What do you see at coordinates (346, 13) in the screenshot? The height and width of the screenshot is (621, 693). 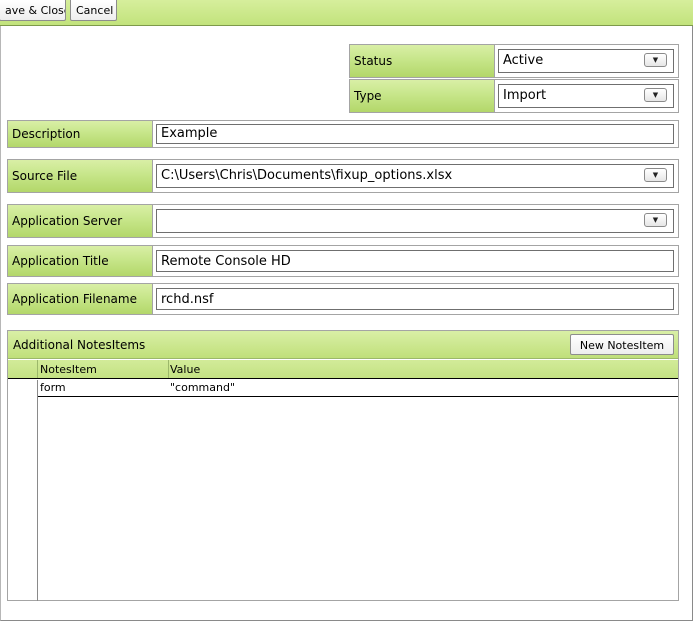 I see `toolbar: ave & Close Cancel` at bounding box center [346, 13].